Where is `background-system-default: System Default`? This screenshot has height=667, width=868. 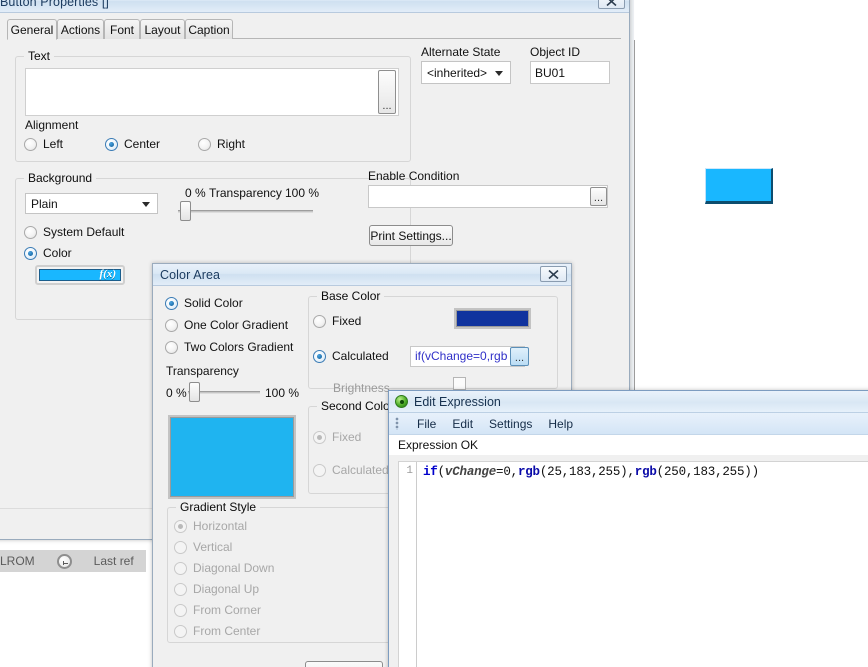 background-system-default: System Default is located at coordinates (74, 232).